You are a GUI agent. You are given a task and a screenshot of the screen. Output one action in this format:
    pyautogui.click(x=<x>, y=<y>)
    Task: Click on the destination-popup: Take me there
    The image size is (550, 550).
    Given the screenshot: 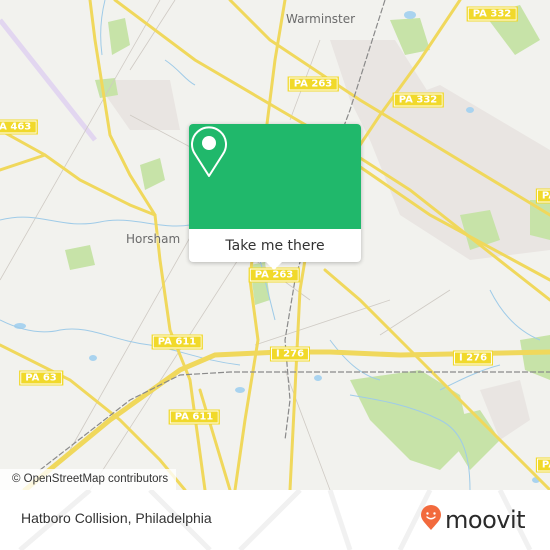 What is the action you would take?
    pyautogui.click(x=275, y=197)
    